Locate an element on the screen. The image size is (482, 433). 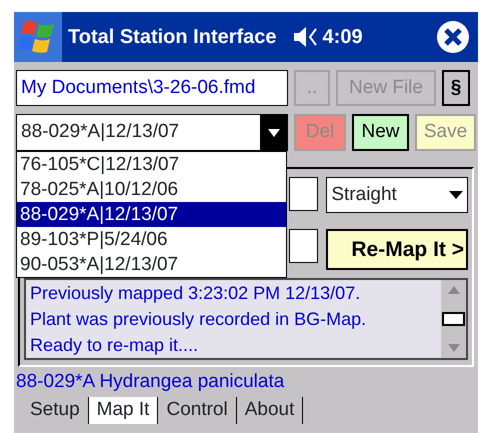
scrollbar is located at coordinates (453, 319).